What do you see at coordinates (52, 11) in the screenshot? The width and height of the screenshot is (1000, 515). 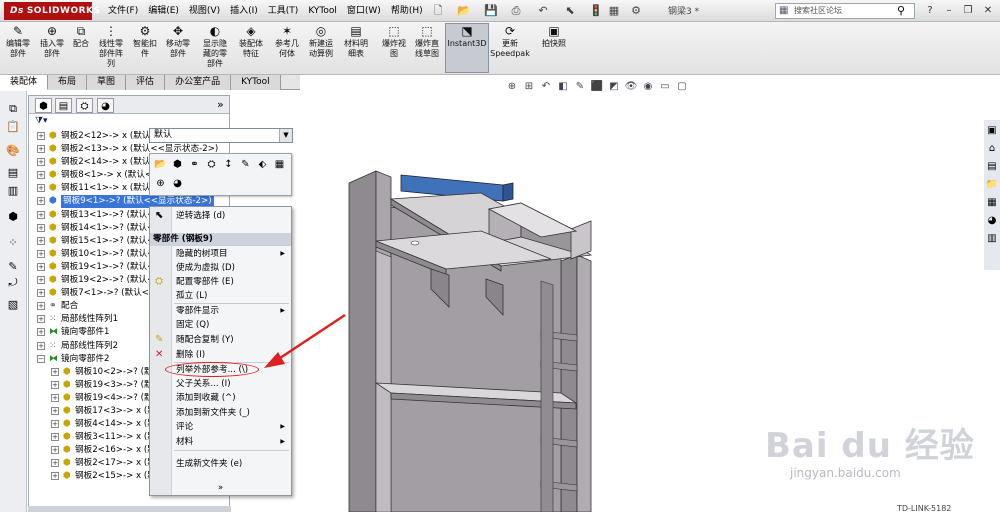 I see `solidworks-logo: Ds SOLIDWORKS` at bounding box center [52, 11].